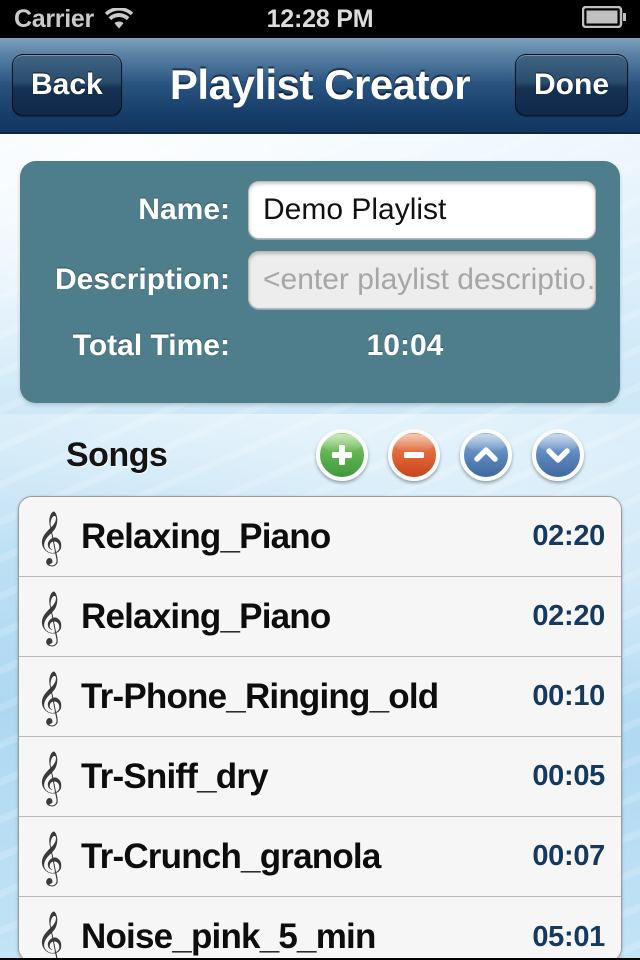 The image size is (640, 960). What do you see at coordinates (314, 346) in the screenshot?
I see `total-time-row: Total Time: 10:04` at bounding box center [314, 346].